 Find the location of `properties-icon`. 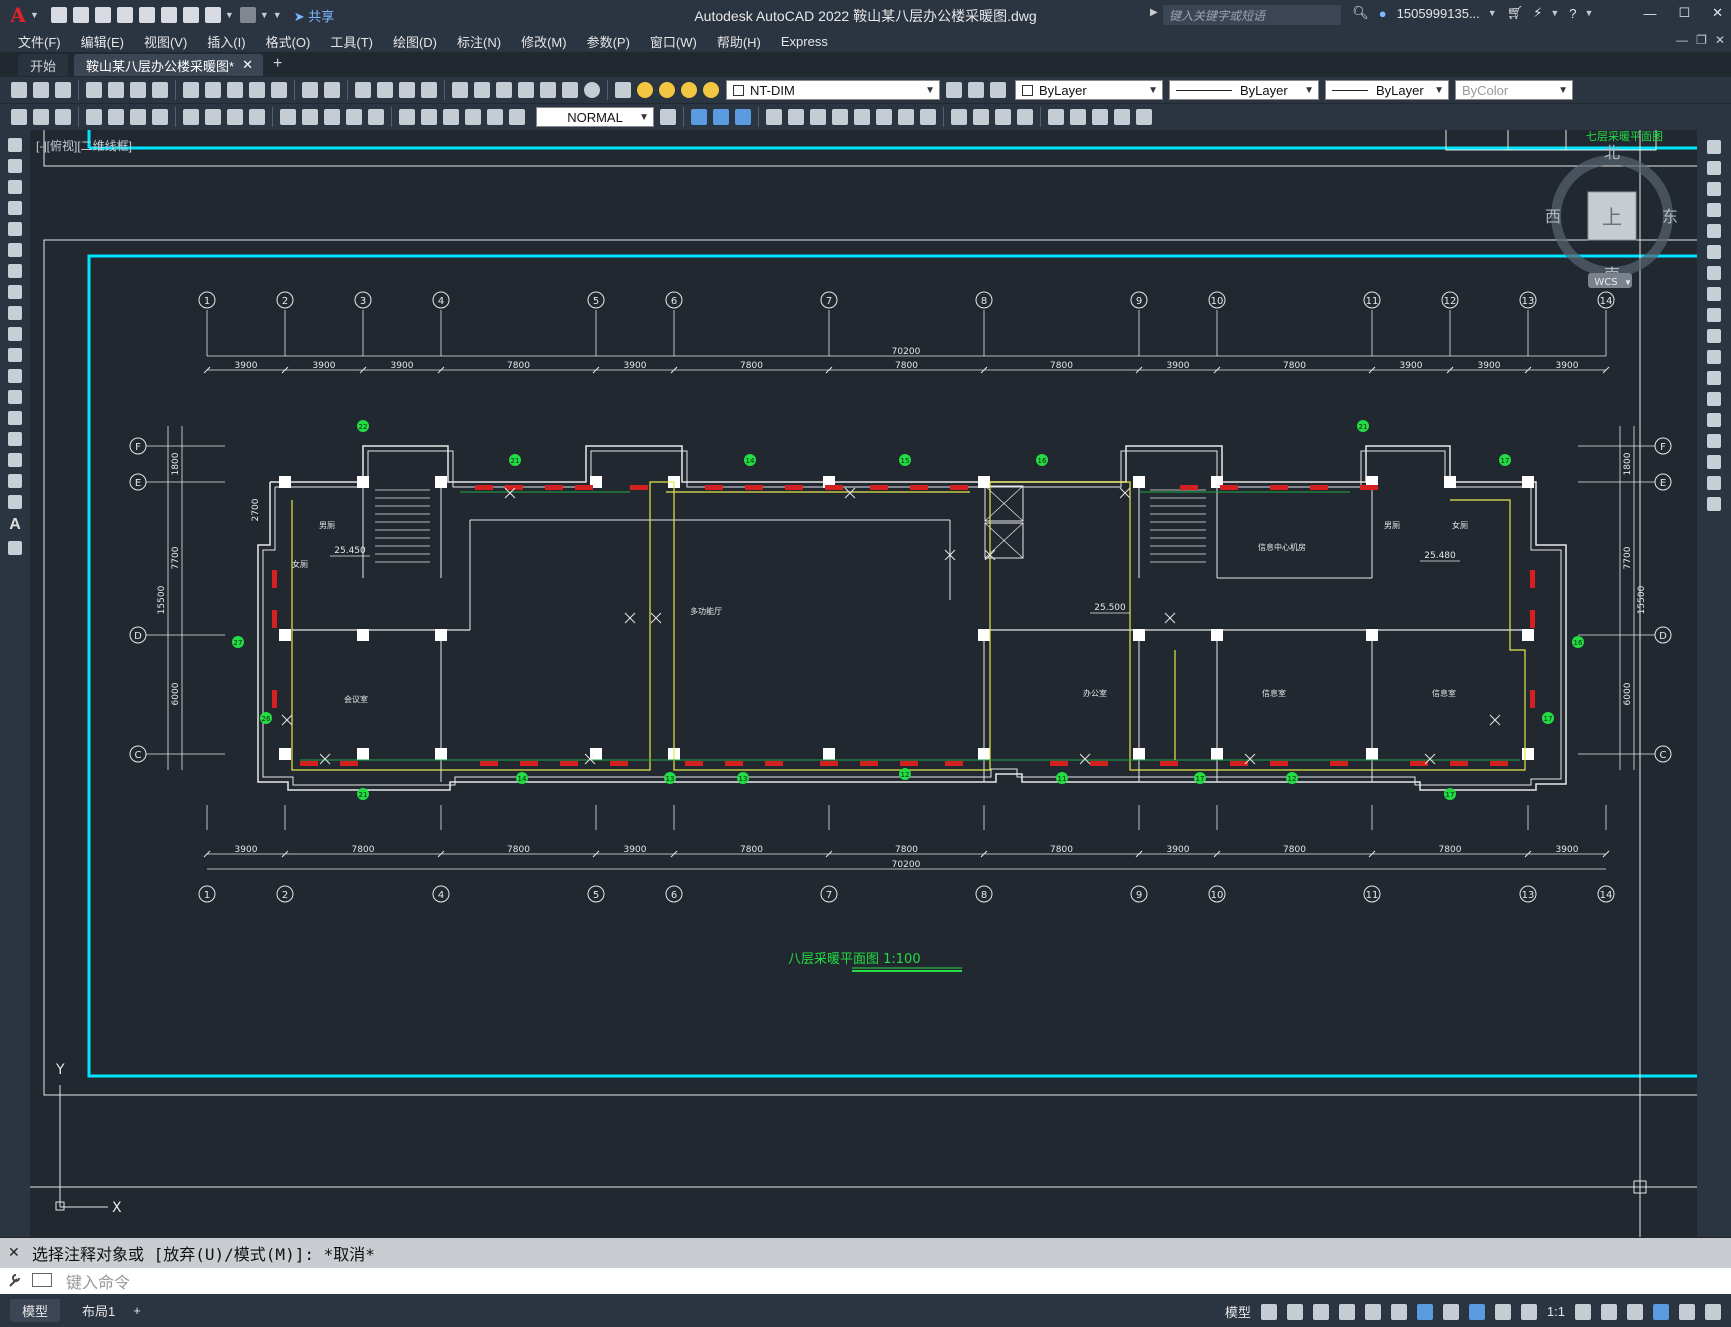

properties-icon is located at coordinates (460, 90).